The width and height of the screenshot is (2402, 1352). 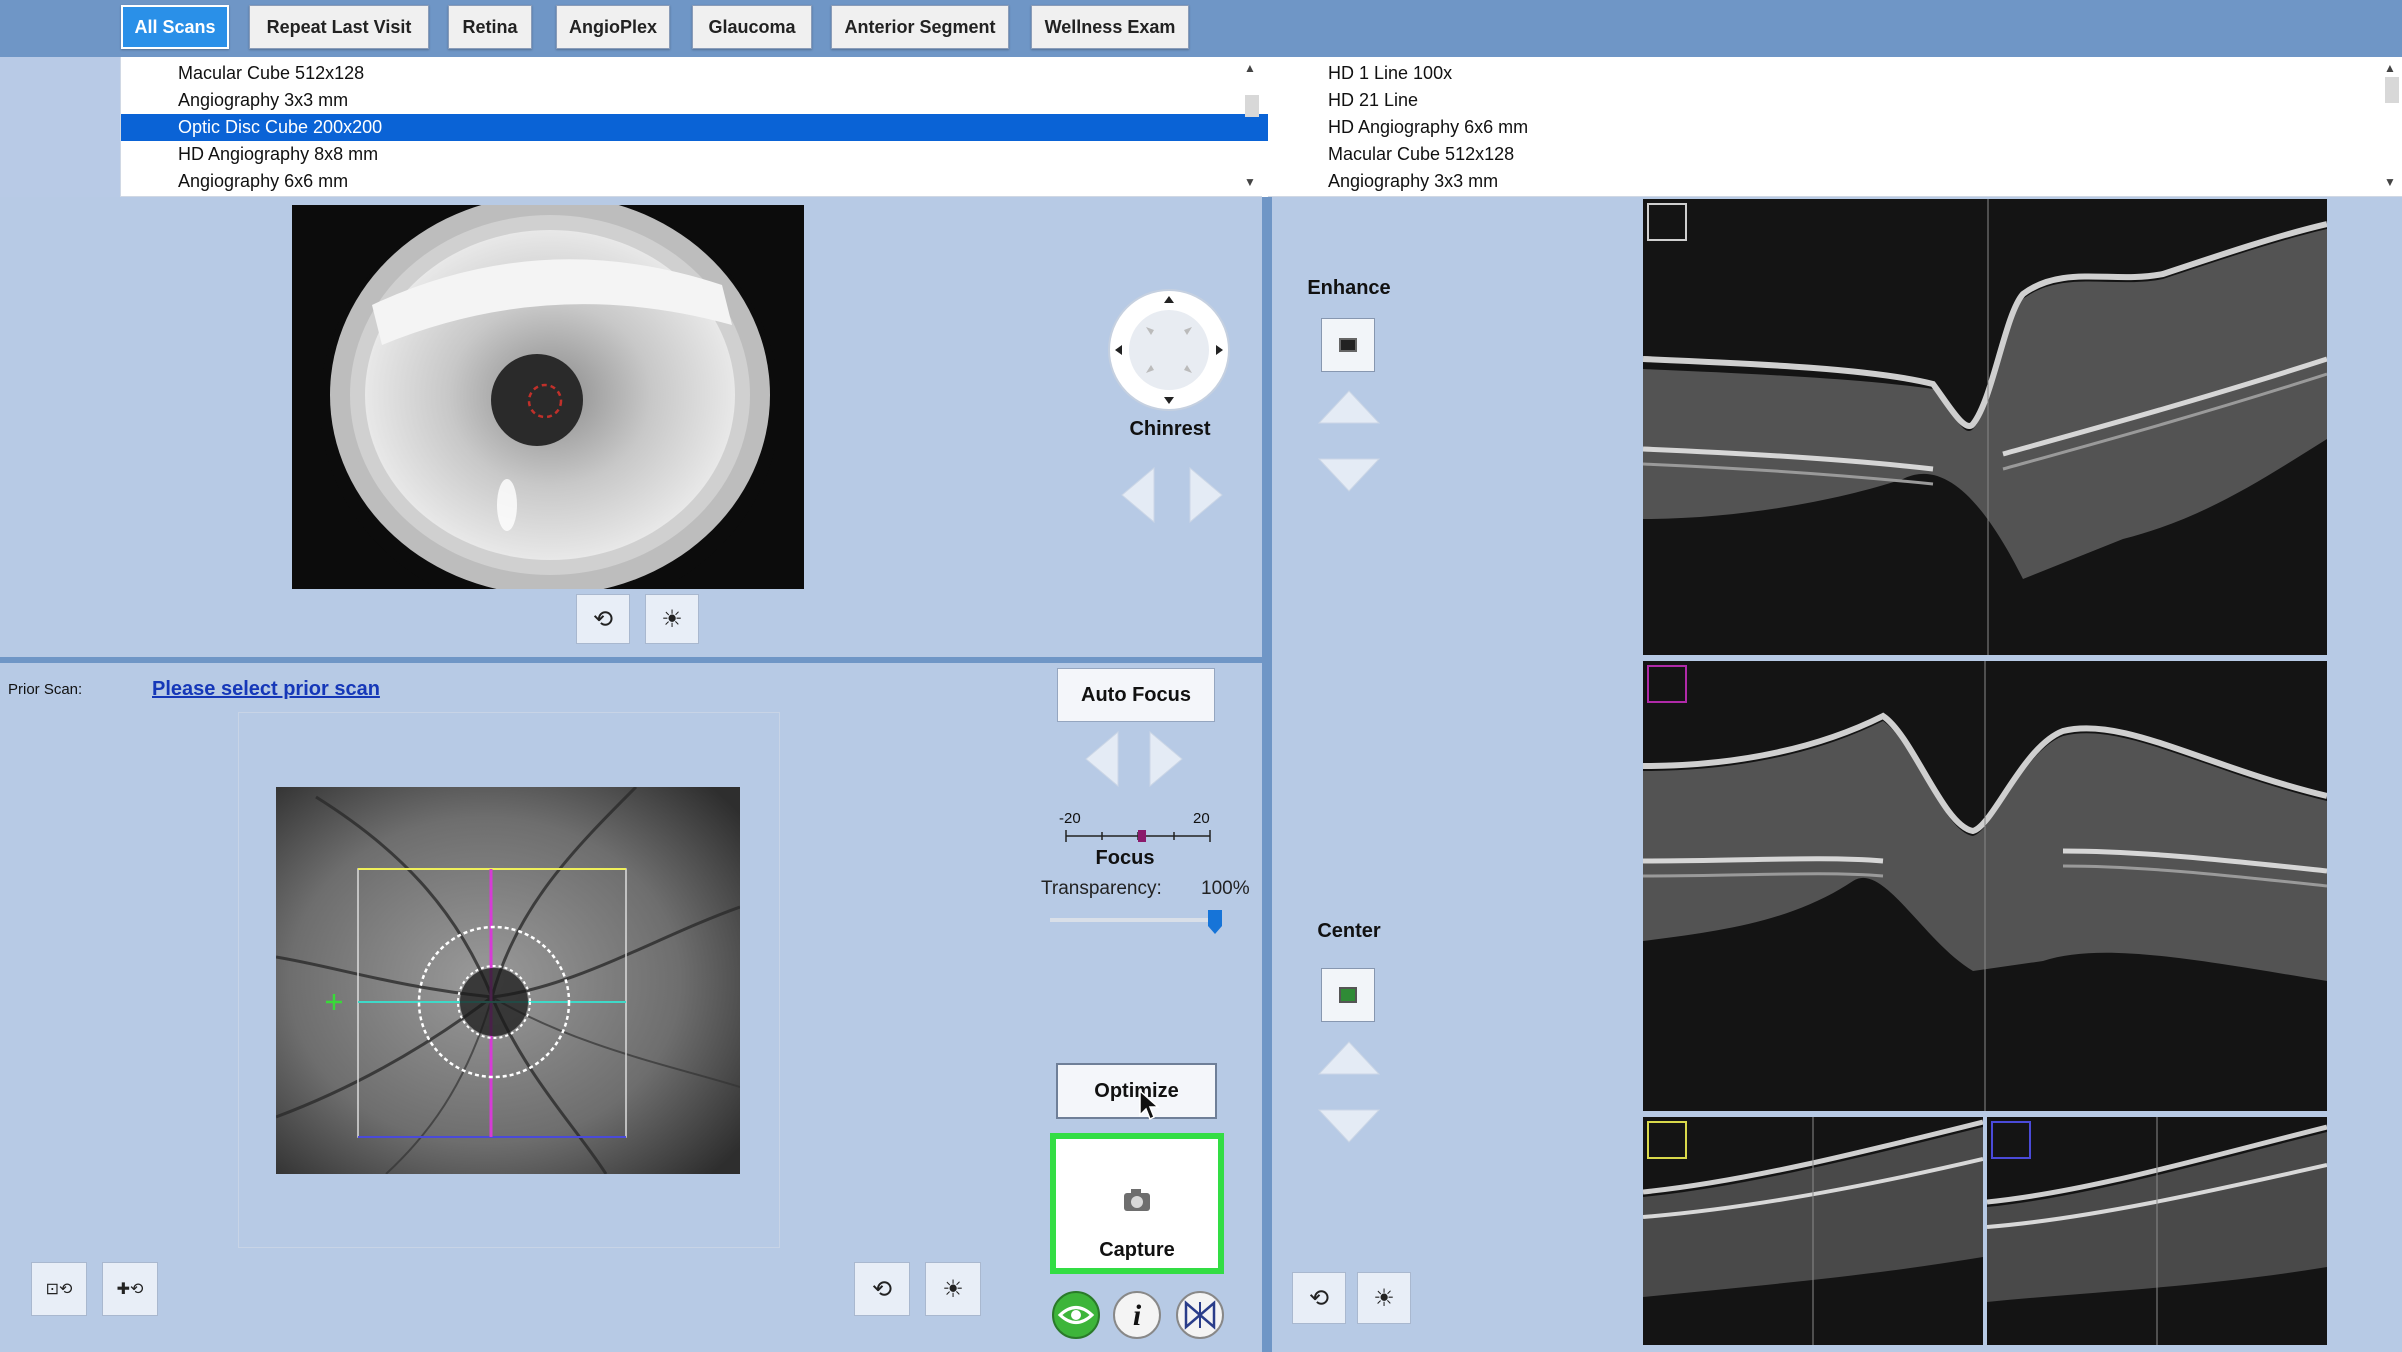 I want to click on tab-anterior-segment: Anterior Segment, so click(x=920, y=27).